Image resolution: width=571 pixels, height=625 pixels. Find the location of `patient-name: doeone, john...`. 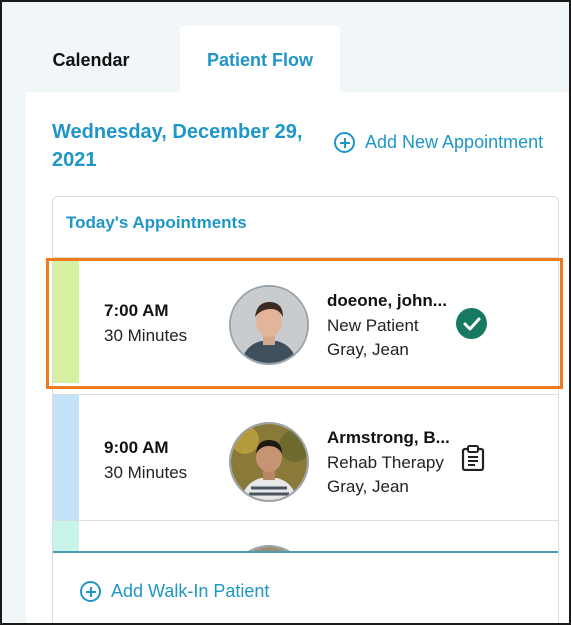

patient-name: doeone, john... is located at coordinates (394, 301).